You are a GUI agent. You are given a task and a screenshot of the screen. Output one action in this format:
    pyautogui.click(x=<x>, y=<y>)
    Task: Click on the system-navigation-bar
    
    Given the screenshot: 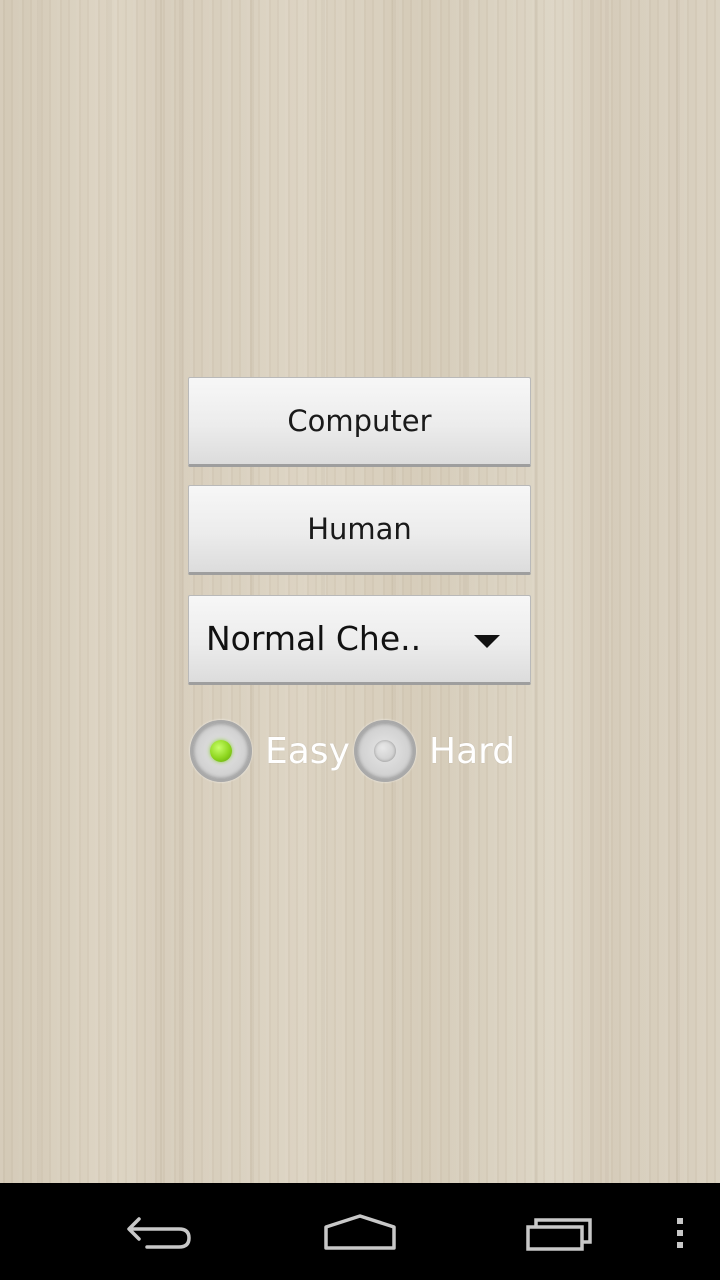 What is the action you would take?
    pyautogui.click(x=360, y=1231)
    